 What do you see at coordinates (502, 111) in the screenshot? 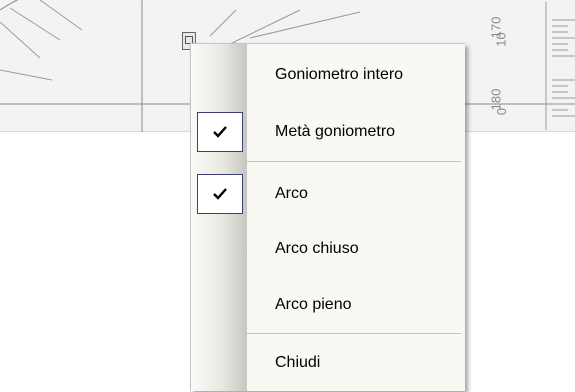
I see `tick-label-0: 0` at bounding box center [502, 111].